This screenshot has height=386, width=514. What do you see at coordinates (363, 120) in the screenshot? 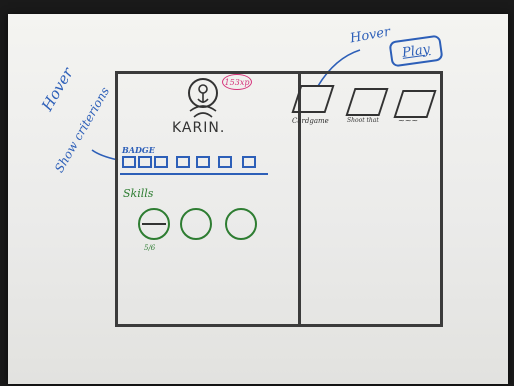
I see `game-label: Shoot that` at bounding box center [363, 120].